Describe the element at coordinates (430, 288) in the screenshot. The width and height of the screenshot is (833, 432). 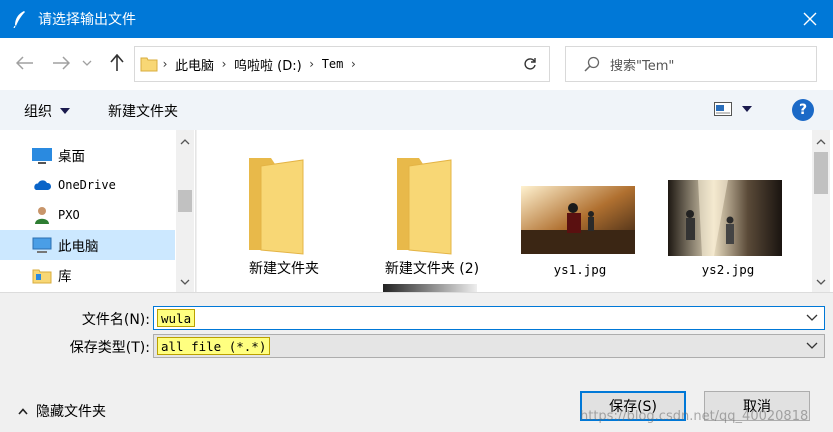
I see `partial-image-thumbnail` at that location.